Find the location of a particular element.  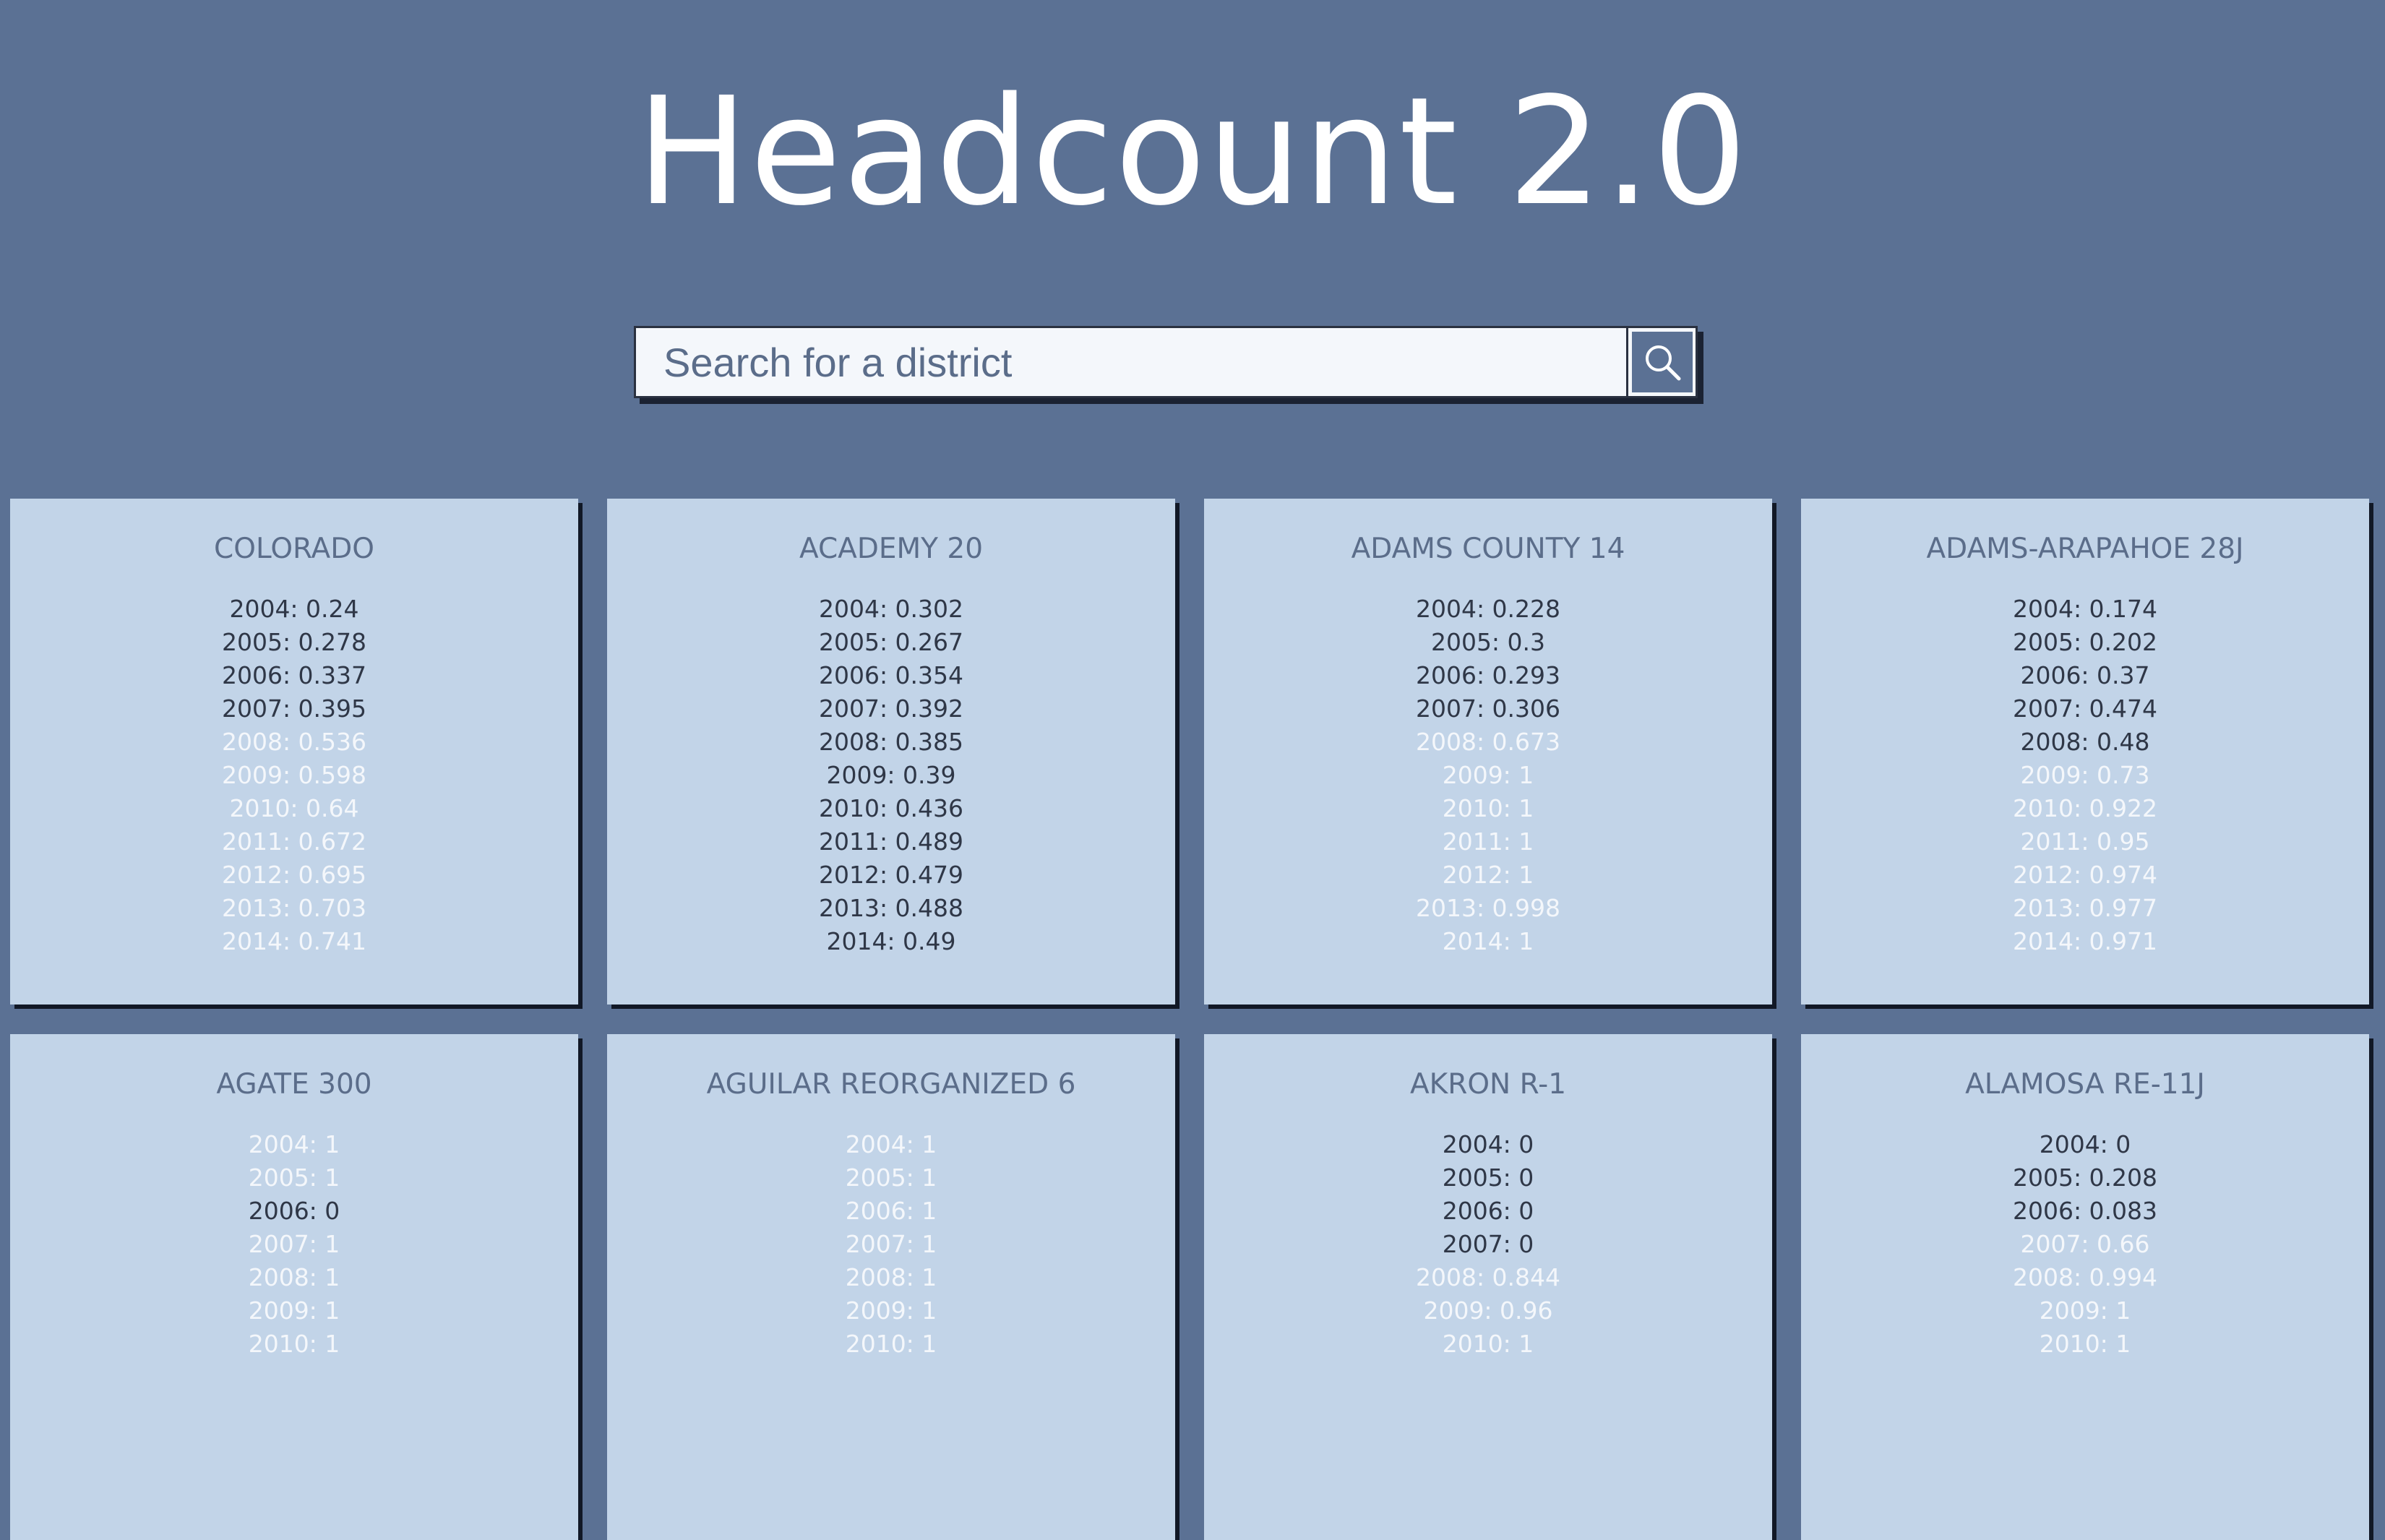

year-value: 2006: 1 is located at coordinates (891, 1211).